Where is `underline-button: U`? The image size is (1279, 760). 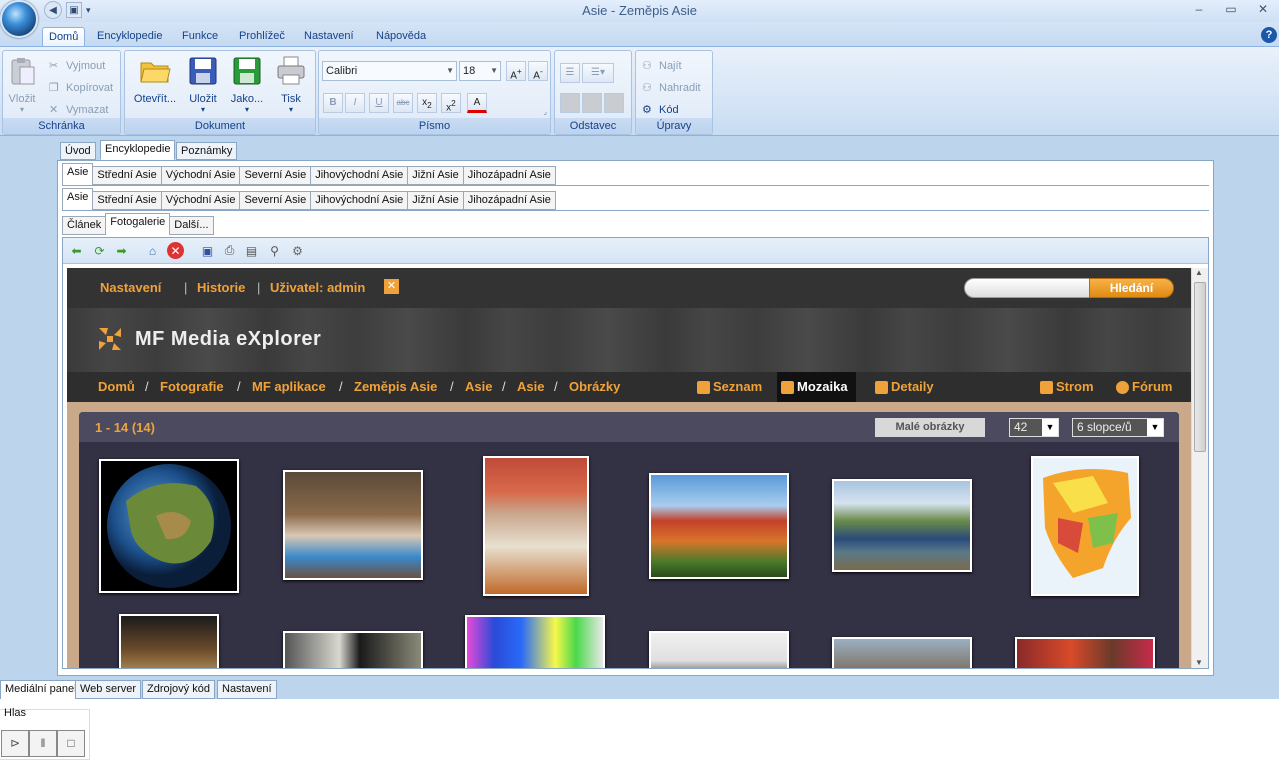
underline-button: U is located at coordinates (379, 103).